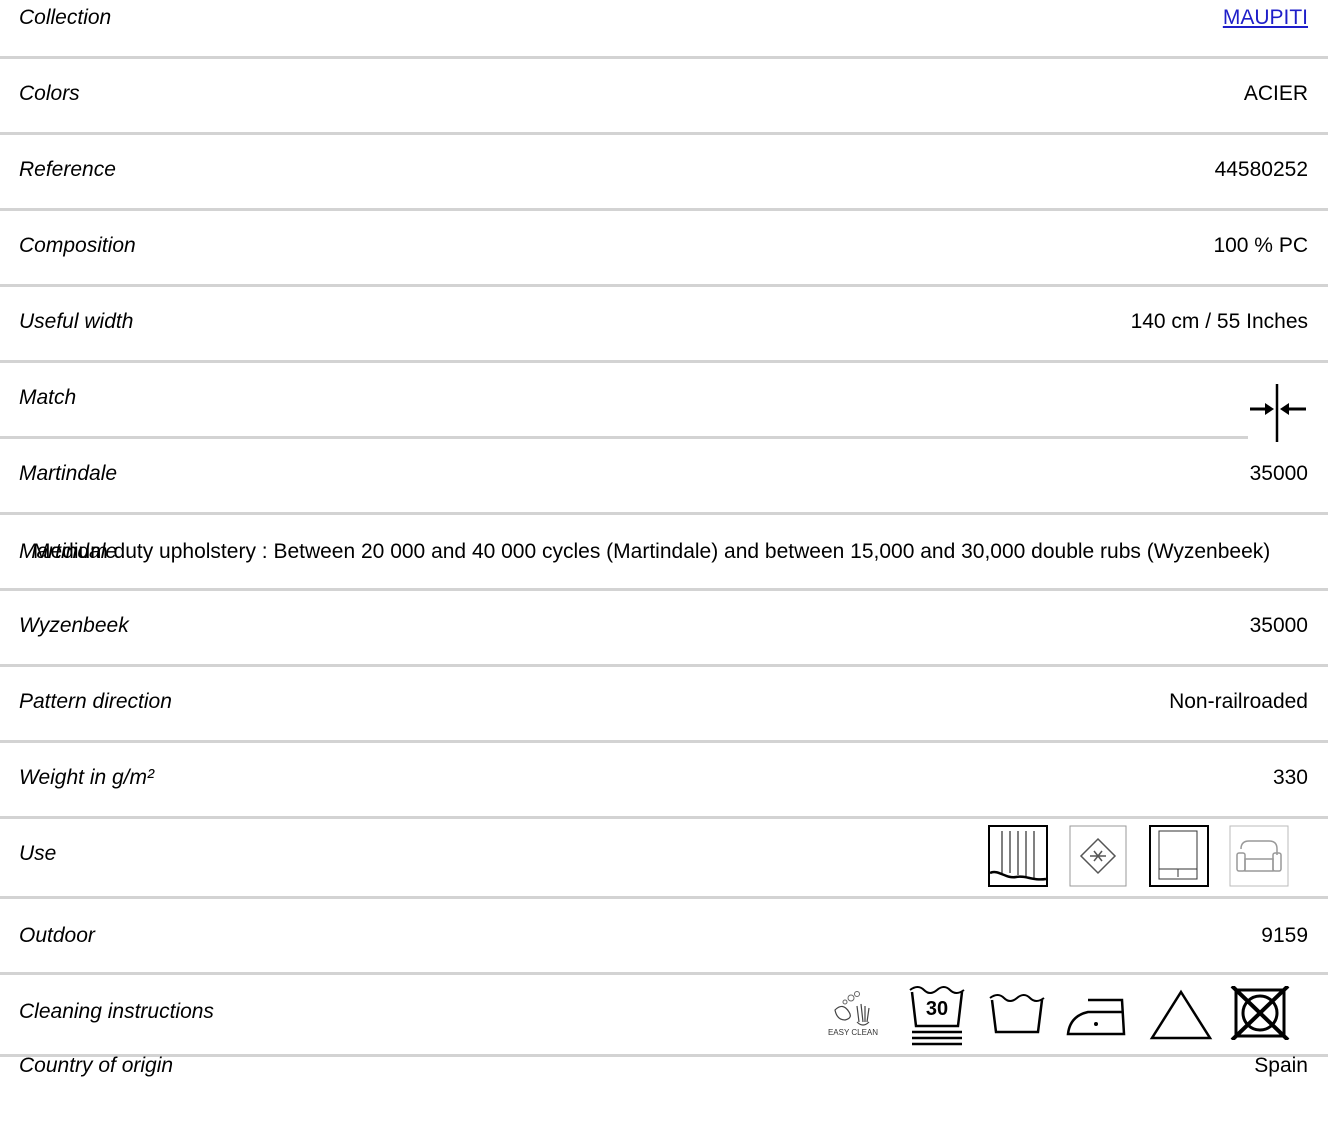  I want to click on spec-value: 44580252, so click(1261, 169).